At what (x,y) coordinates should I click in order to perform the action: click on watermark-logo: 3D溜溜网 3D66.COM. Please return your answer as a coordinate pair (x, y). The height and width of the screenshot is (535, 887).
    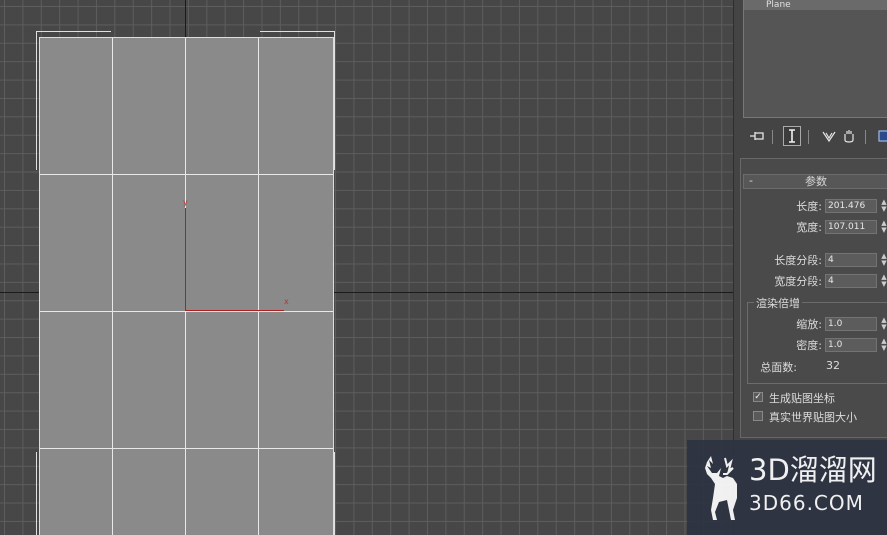
    Looking at the image, I should click on (787, 487).